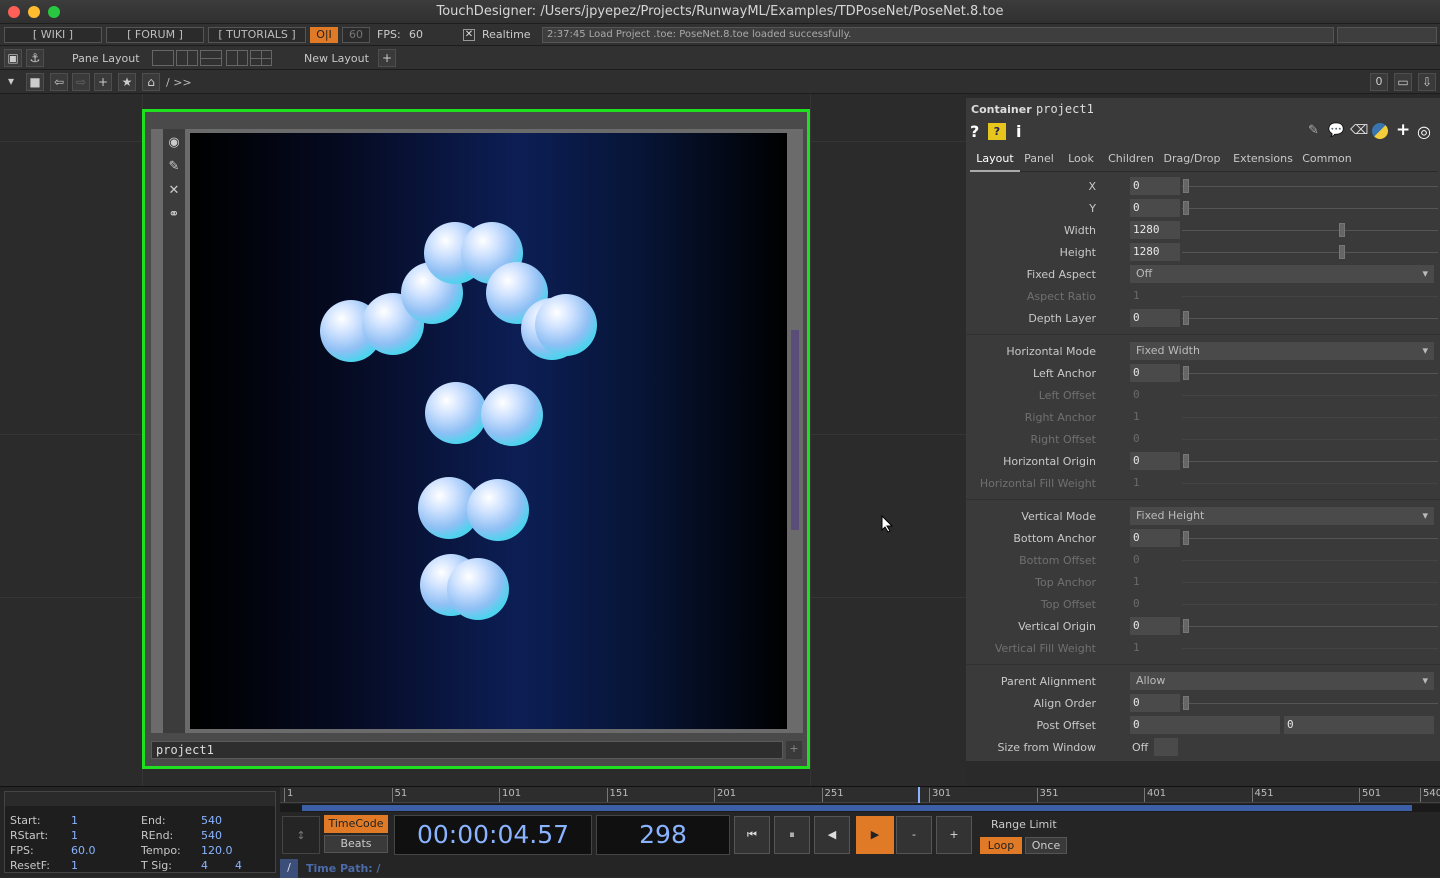 This screenshot has width=1440, height=878. Describe the element at coordinates (1065, 109) in the screenshot. I see `operator-name: project1` at that location.